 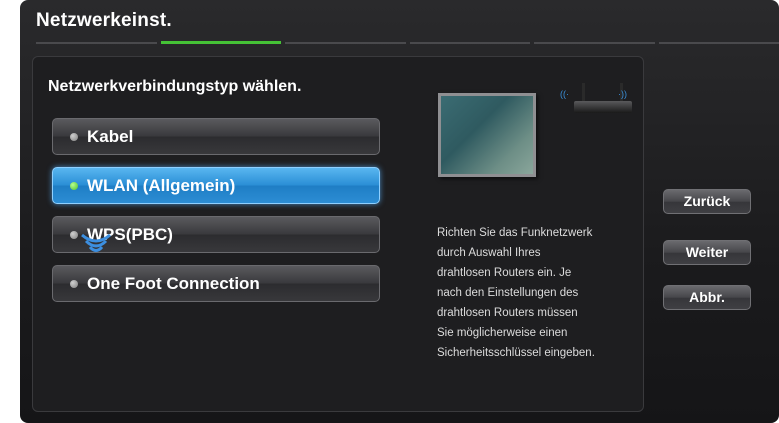 I want to click on cancel-button: Abbr., so click(x=707, y=297).